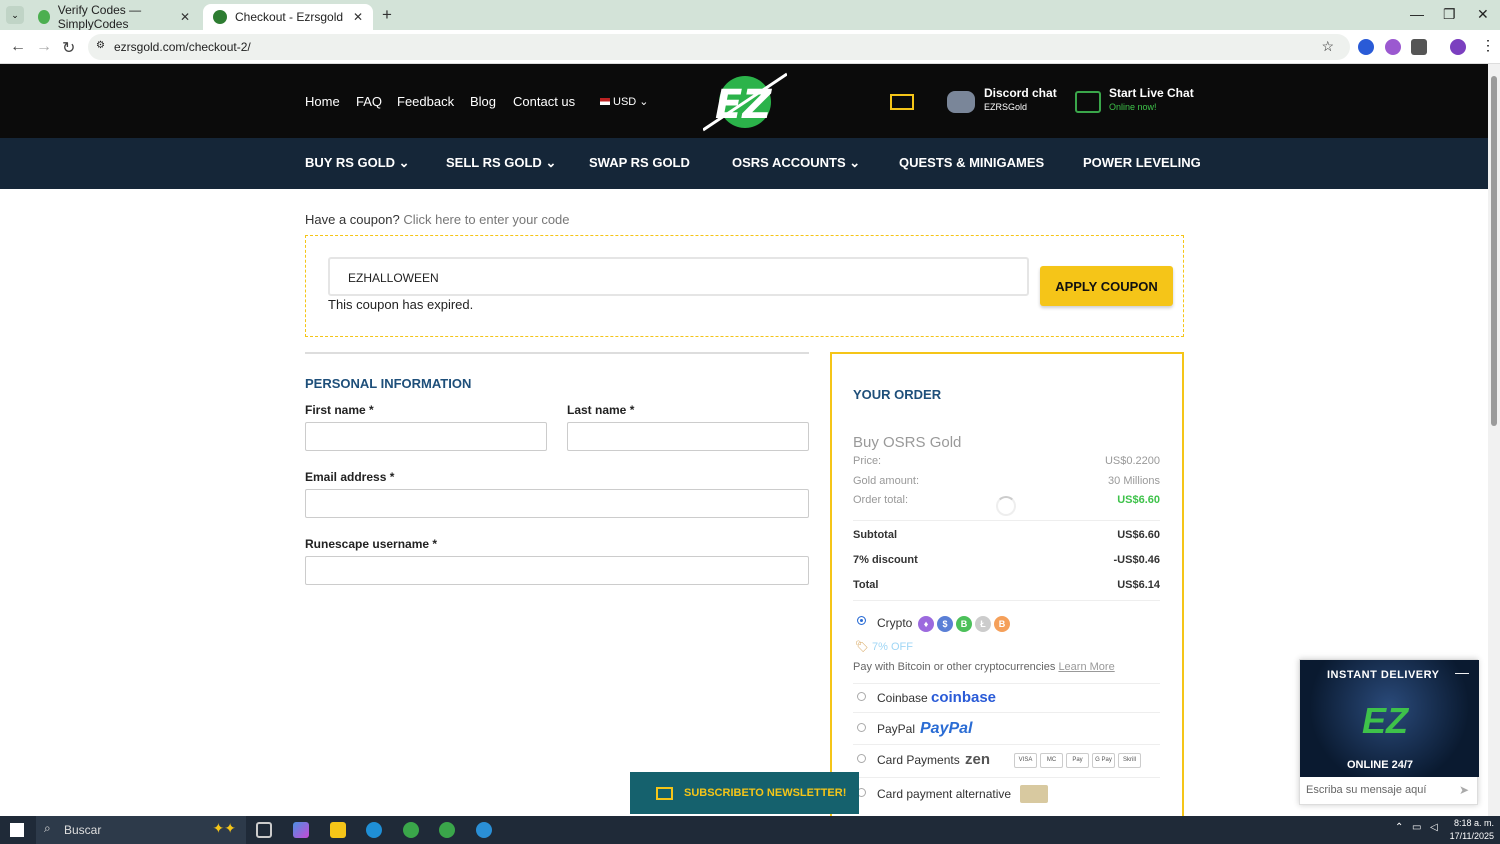 The width and height of the screenshot is (1500, 844). What do you see at coordinates (796, 163) in the screenshot?
I see `menu-osrs-accounts: OSRS ACCOUNTS ⌄` at bounding box center [796, 163].